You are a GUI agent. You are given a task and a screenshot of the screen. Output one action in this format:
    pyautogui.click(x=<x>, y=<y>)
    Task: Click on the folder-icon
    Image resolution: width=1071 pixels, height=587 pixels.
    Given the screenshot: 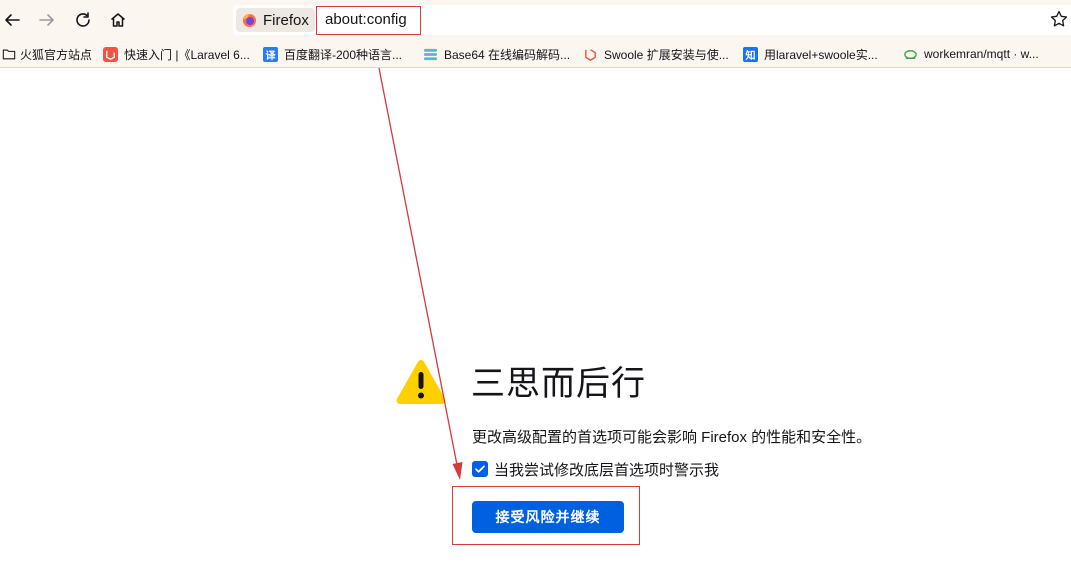 What is the action you would take?
    pyautogui.click(x=9, y=54)
    